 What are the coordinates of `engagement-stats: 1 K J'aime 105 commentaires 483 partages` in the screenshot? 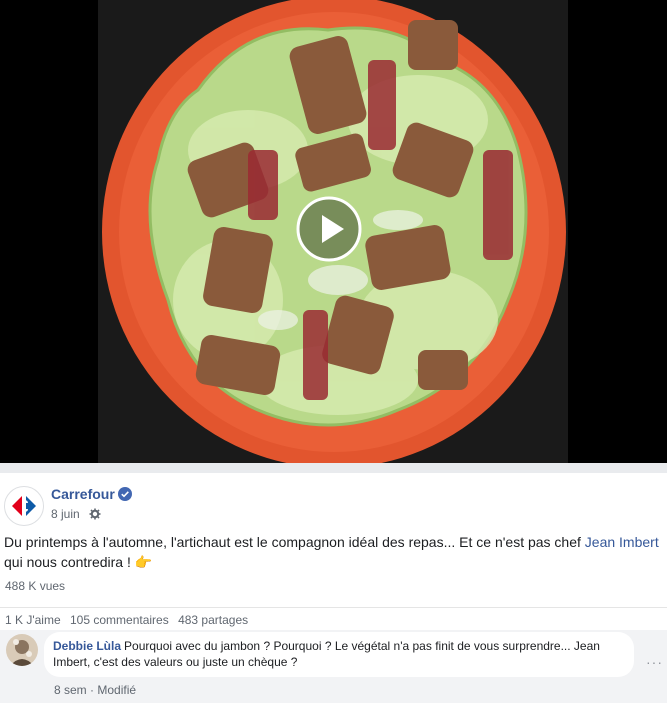 It's located at (129, 620).